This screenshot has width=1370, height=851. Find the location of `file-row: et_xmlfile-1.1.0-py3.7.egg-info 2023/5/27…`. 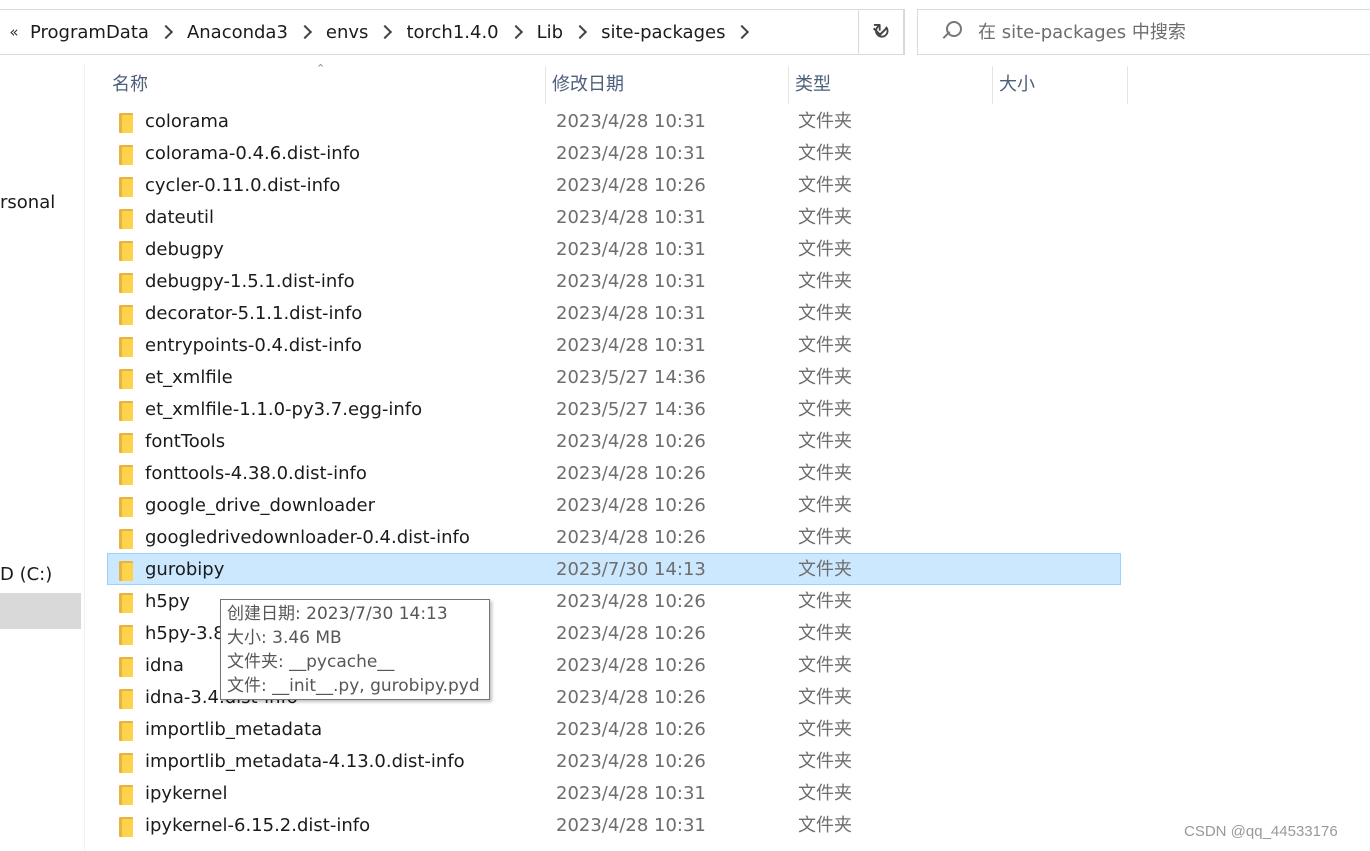

file-row: et_xmlfile-1.1.0-py3.7.egg-info 2023/5/27… is located at coordinates (614, 409).